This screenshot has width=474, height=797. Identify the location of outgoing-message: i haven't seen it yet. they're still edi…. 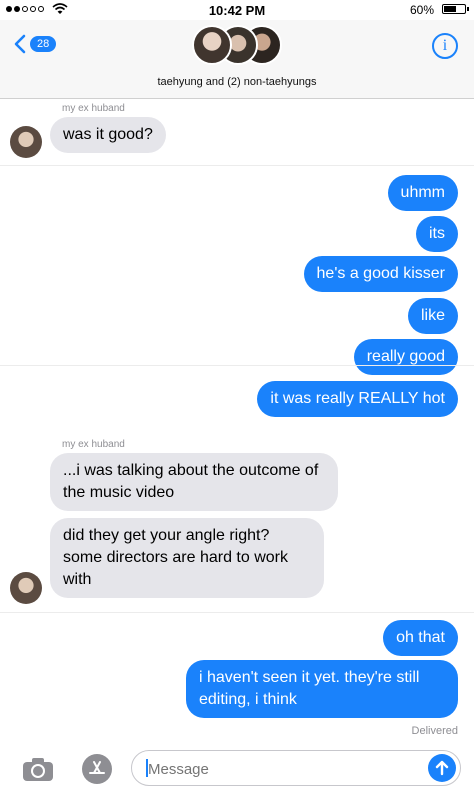
(322, 689).